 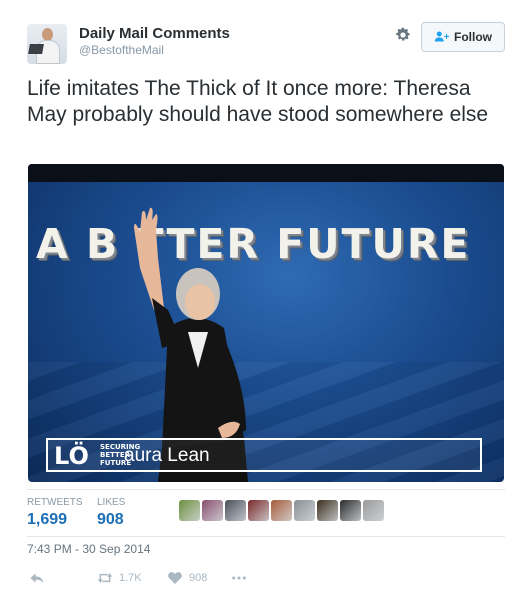 I want to click on more-button, so click(x=239, y=578).